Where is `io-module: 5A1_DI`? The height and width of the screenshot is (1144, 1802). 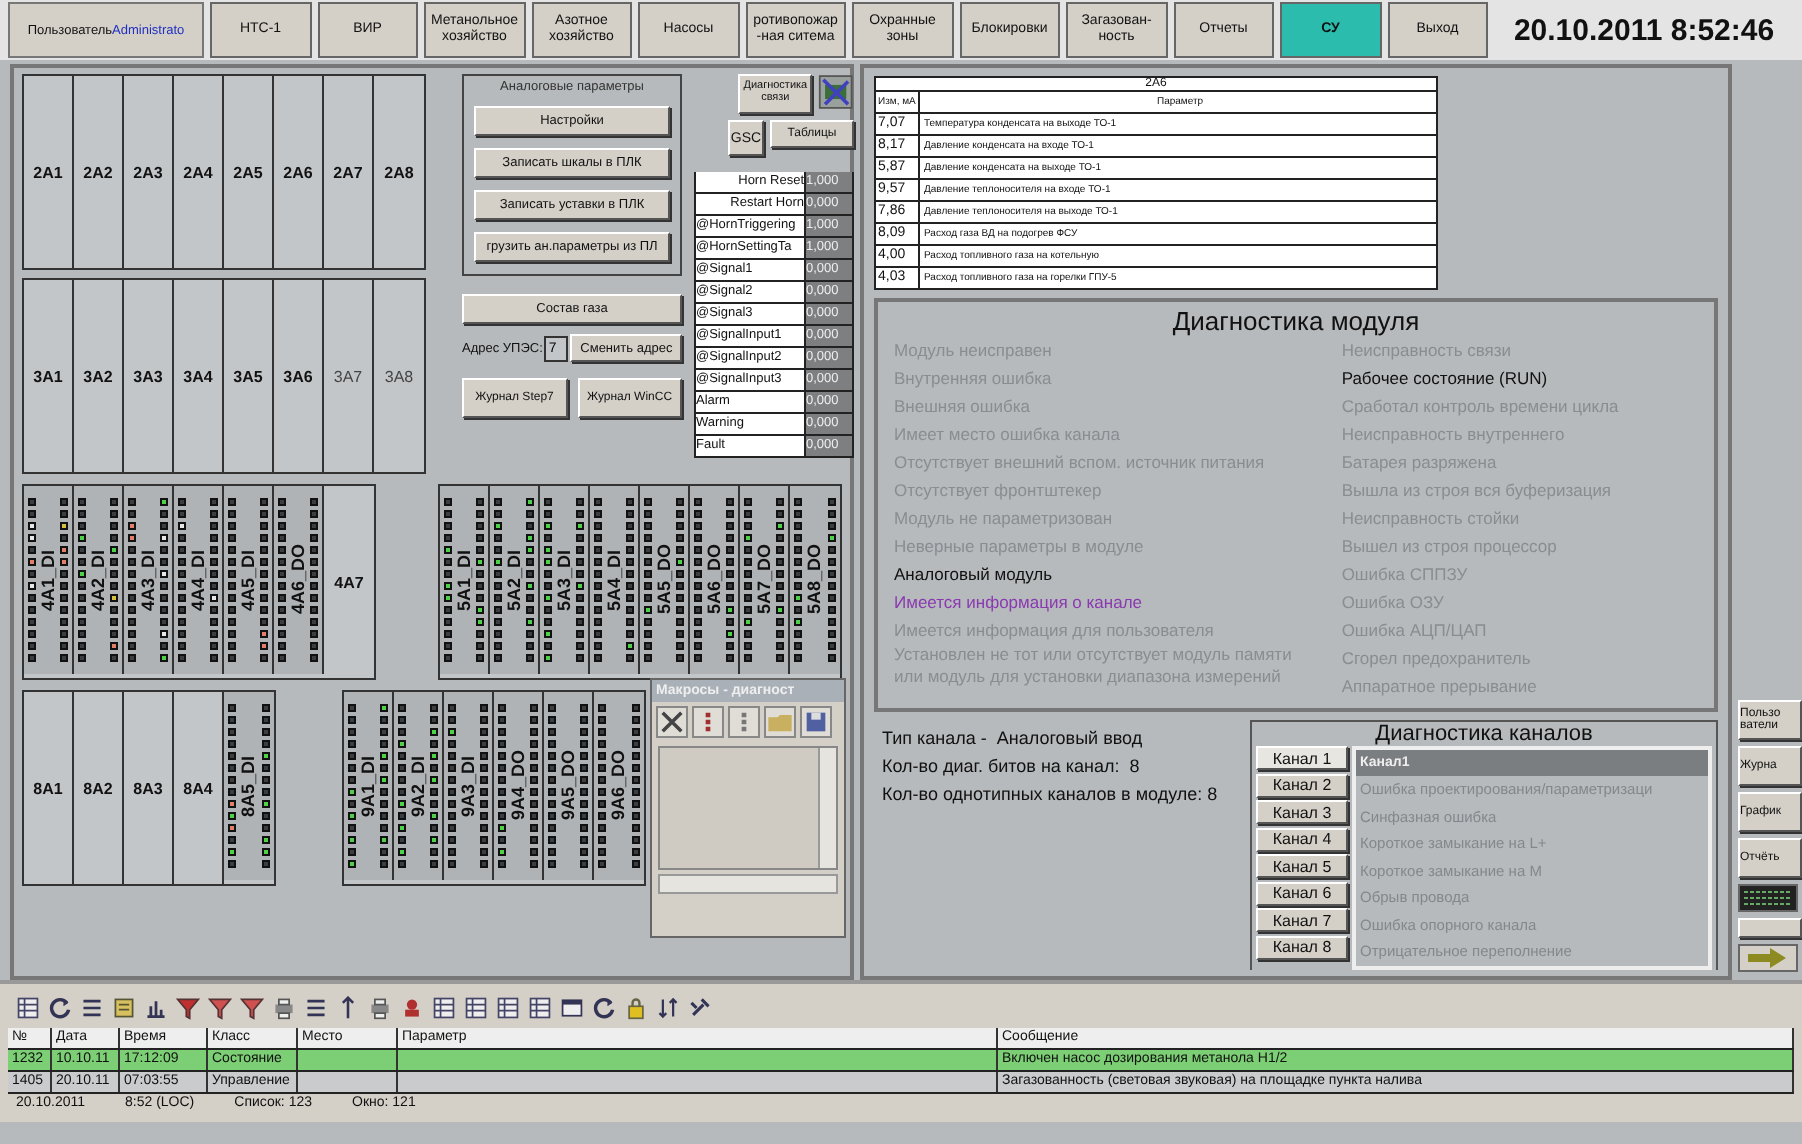
io-module: 5A1_DI is located at coordinates (465, 580).